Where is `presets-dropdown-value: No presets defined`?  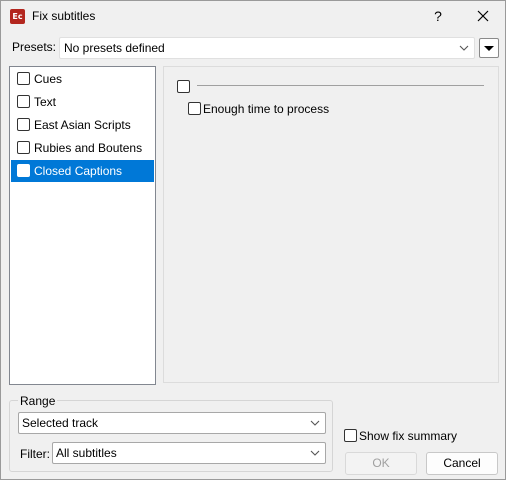
presets-dropdown-value: No presets defined is located at coordinates (114, 48).